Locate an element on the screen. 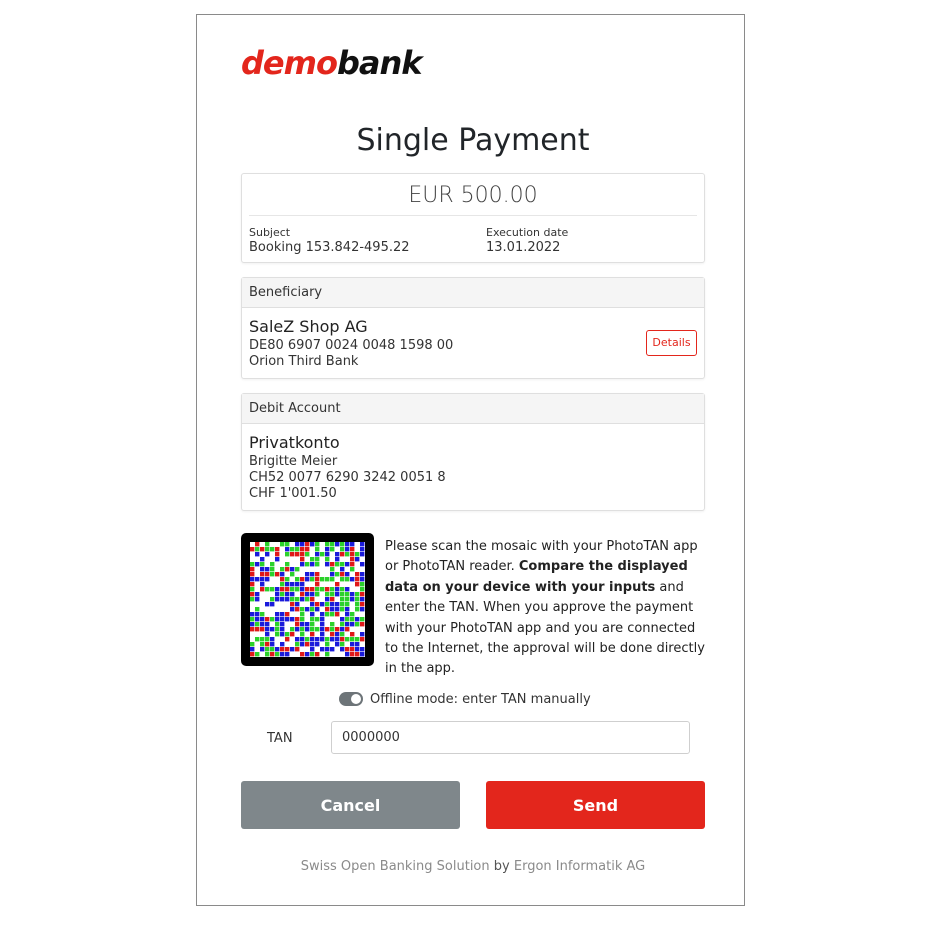 This screenshot has height=925, width=940. beneficiary-bank: Orion Third Bank is located at coordinates (304, 361).